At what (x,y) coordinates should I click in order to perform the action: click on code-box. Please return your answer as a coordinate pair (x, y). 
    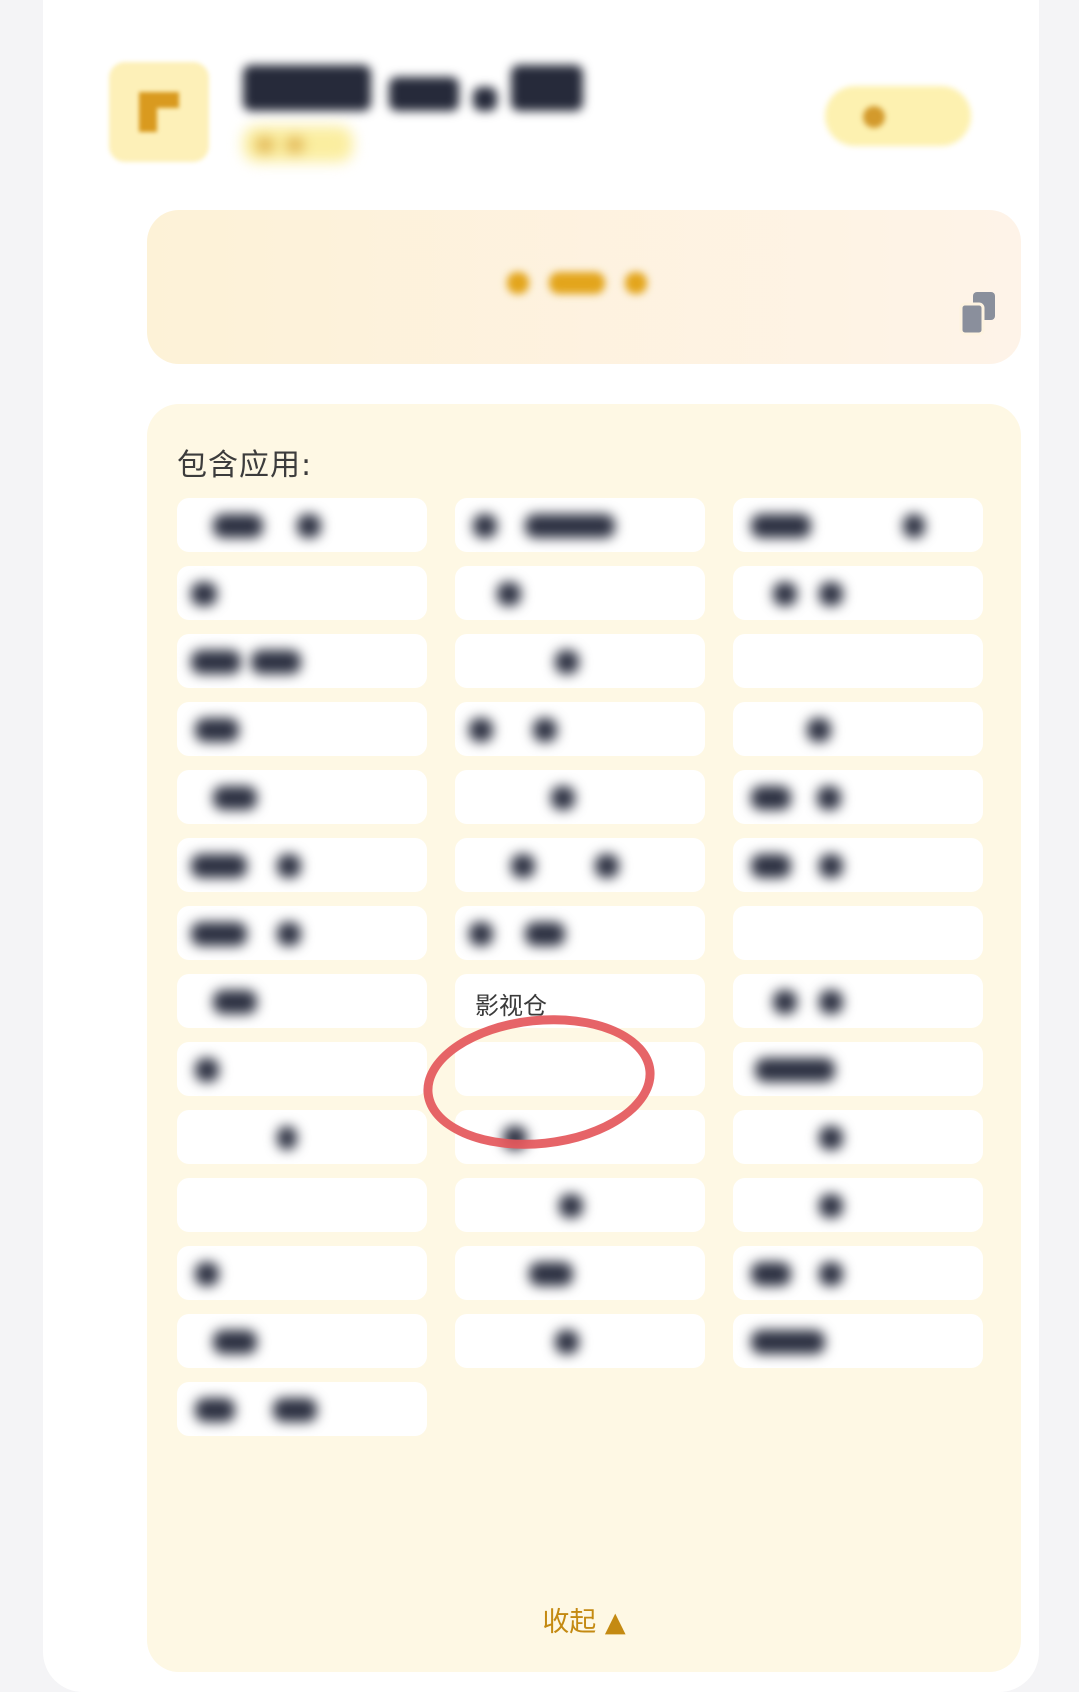
    Looking at the image, I should click on (584, 287).